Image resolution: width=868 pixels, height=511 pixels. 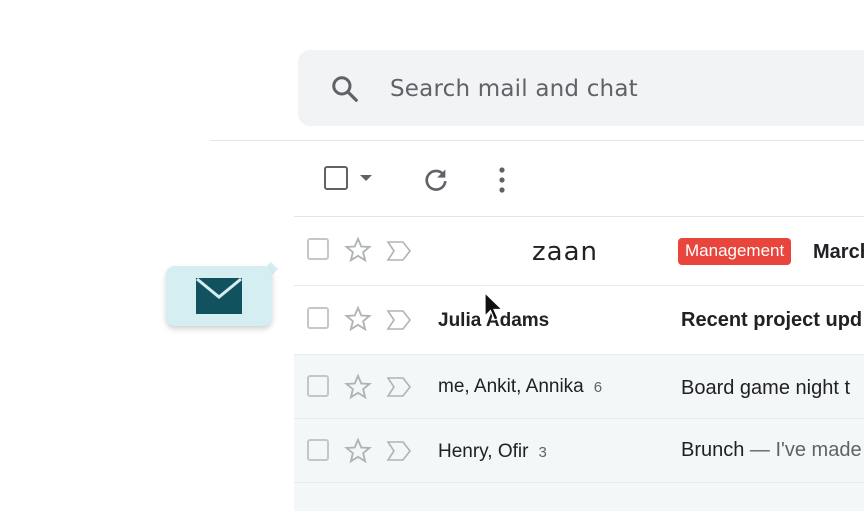 What do you see at coordinates (803, 450) in the screenshot?
I see `email-snippet: — I've made` at bounding box center [803, 450].